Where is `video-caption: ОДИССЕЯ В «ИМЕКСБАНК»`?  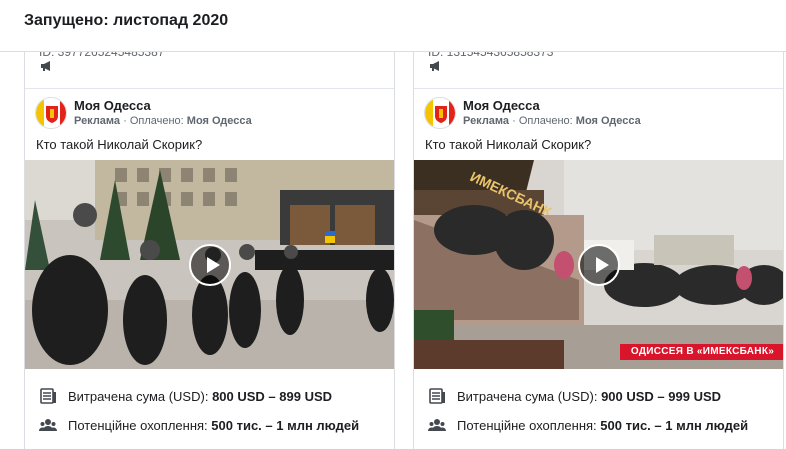 video-caption: ОДИССЕЯ В «ИМЕКСБАНК» is located at coordinates (701, 352).